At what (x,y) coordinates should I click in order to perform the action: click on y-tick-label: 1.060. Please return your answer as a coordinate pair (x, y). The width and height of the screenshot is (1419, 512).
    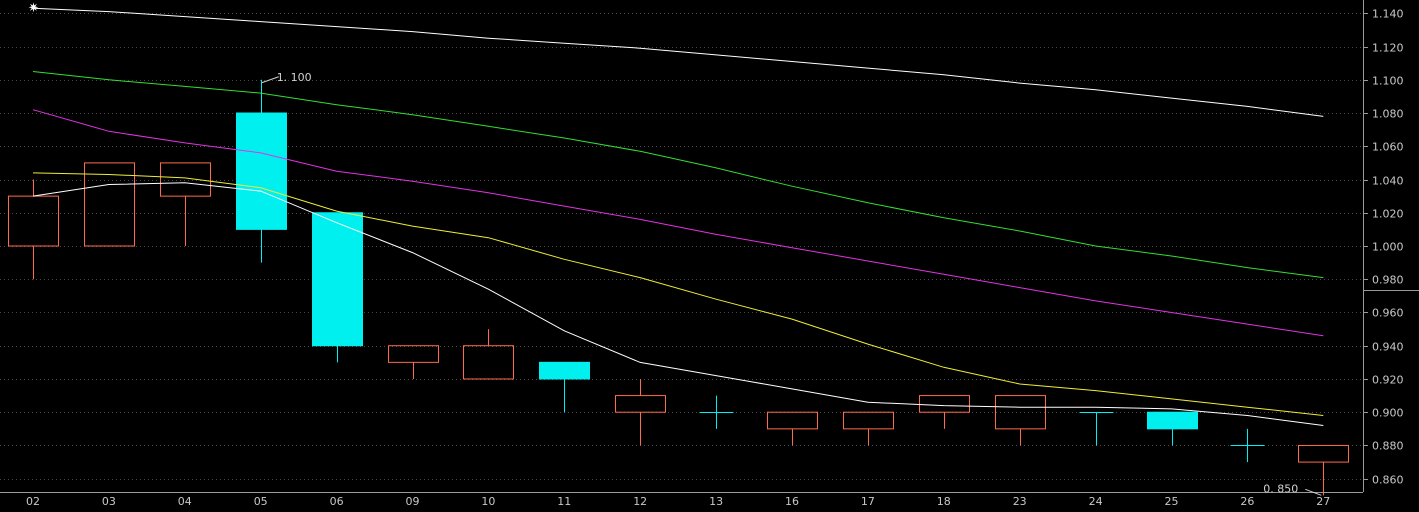
    Looking at the image, I should click on (1388, 147).